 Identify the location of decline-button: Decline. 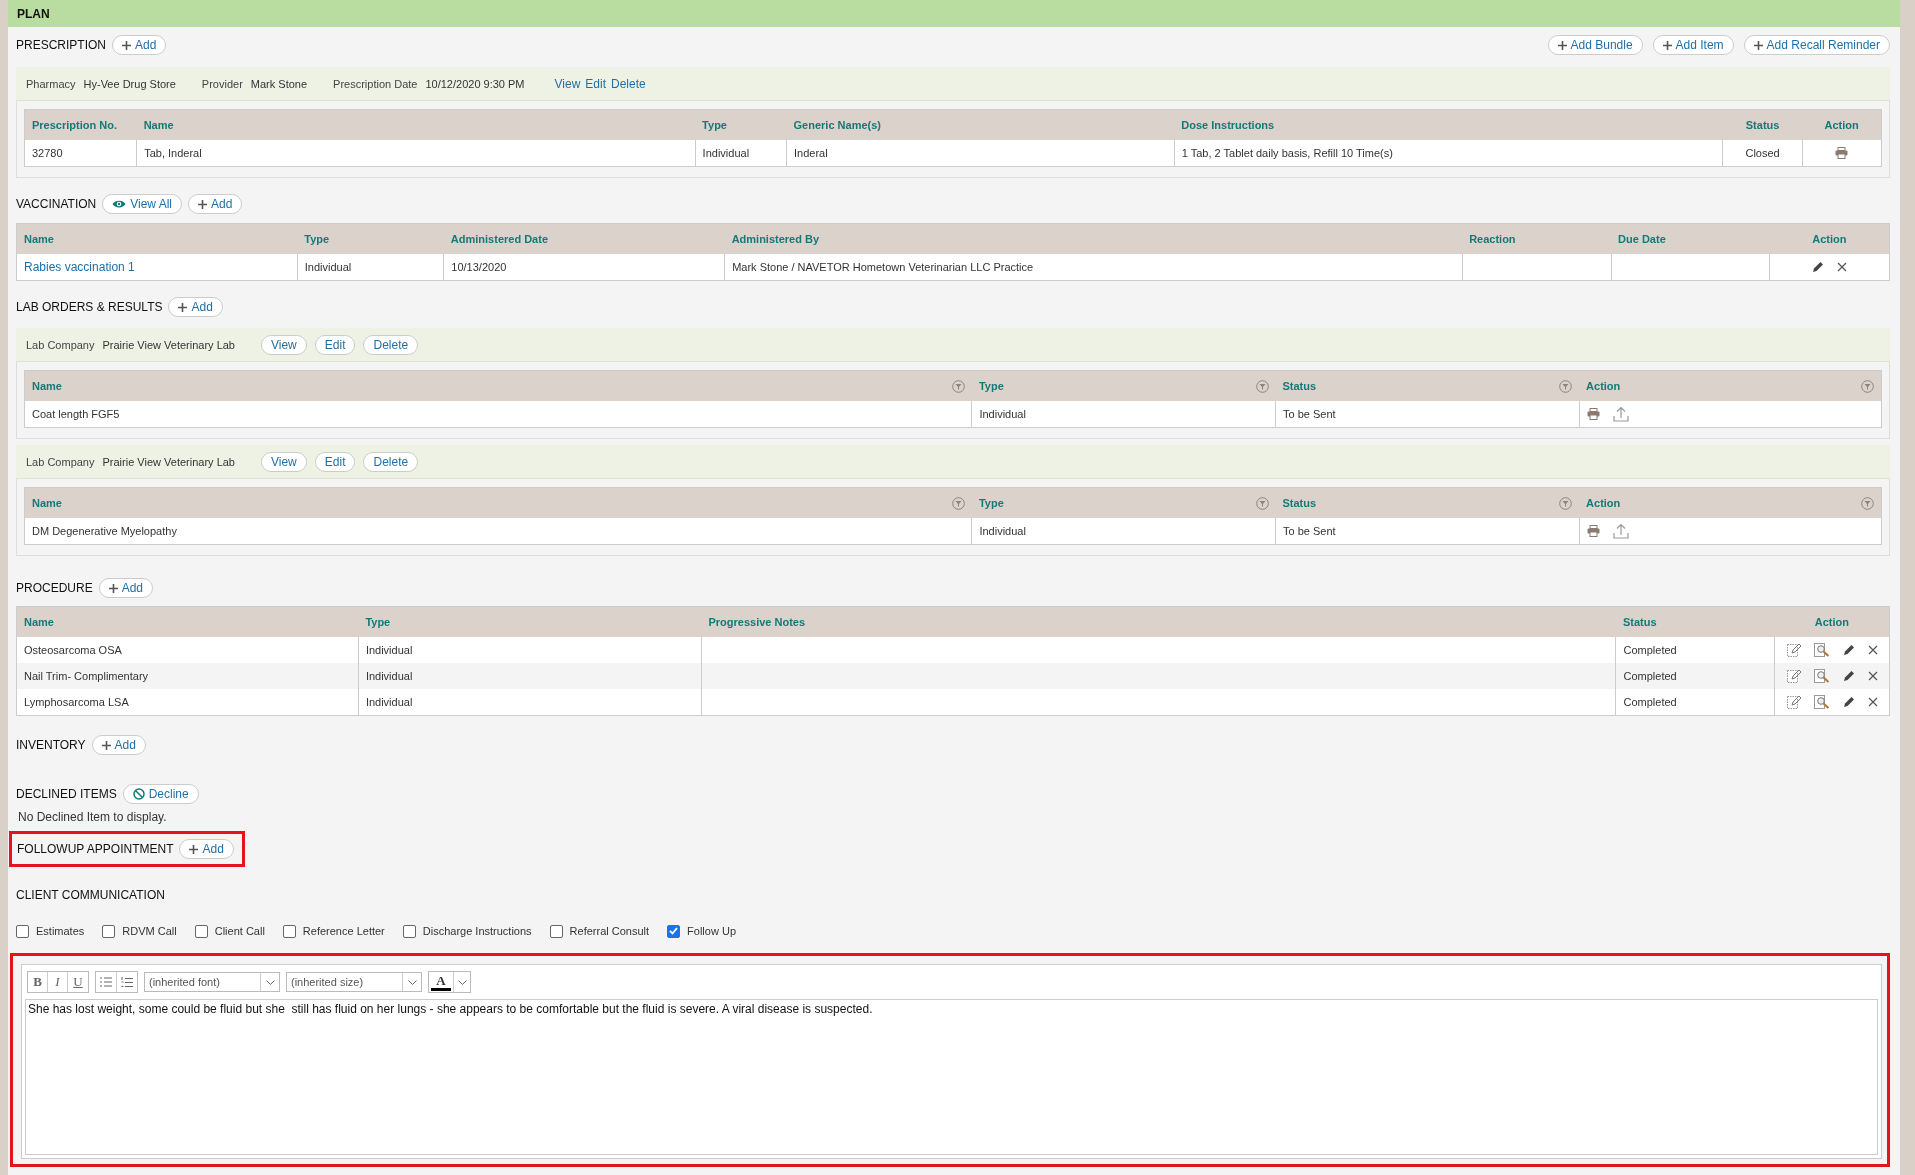
(160, 794).